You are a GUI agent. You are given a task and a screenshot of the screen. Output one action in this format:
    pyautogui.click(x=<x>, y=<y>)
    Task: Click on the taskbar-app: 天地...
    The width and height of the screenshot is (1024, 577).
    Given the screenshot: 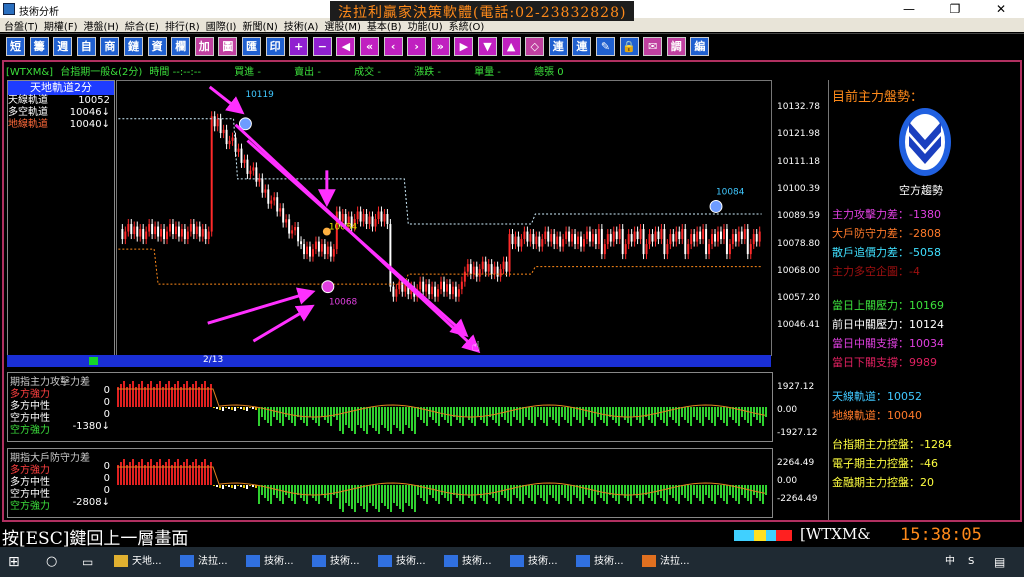 What is the action you would take?
    pyautogui.click(x=138, y=562)
    